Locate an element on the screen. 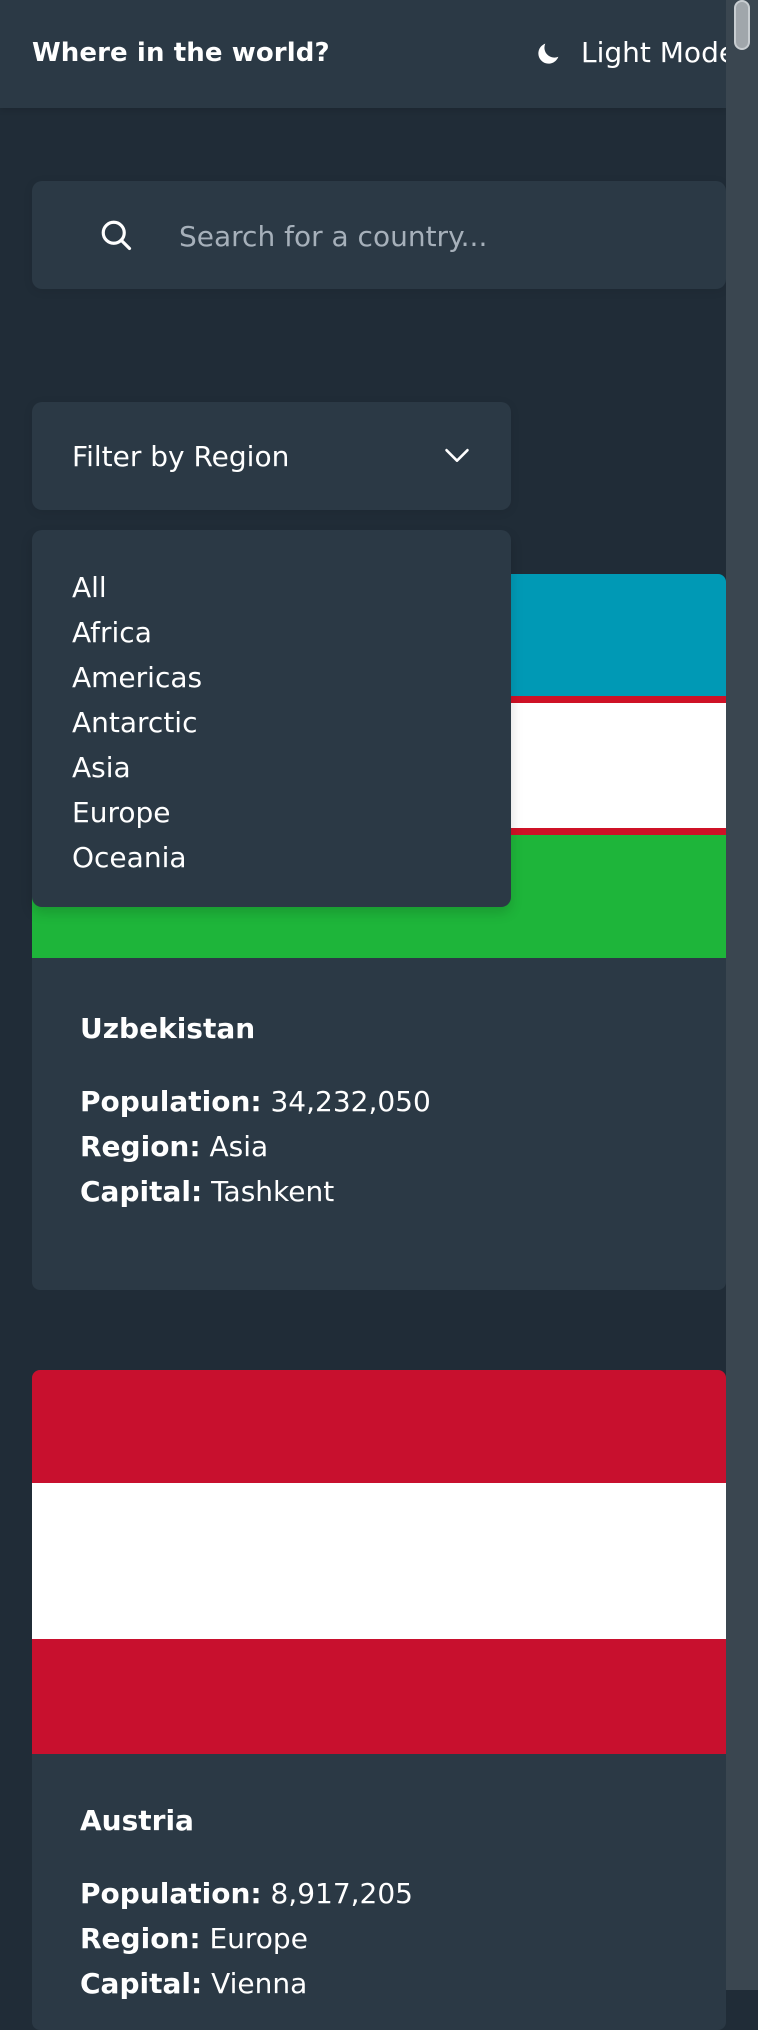 This screenshot has height=2030, width=758. population-value: 8,917,205 is located at coordinates (341, 1893).